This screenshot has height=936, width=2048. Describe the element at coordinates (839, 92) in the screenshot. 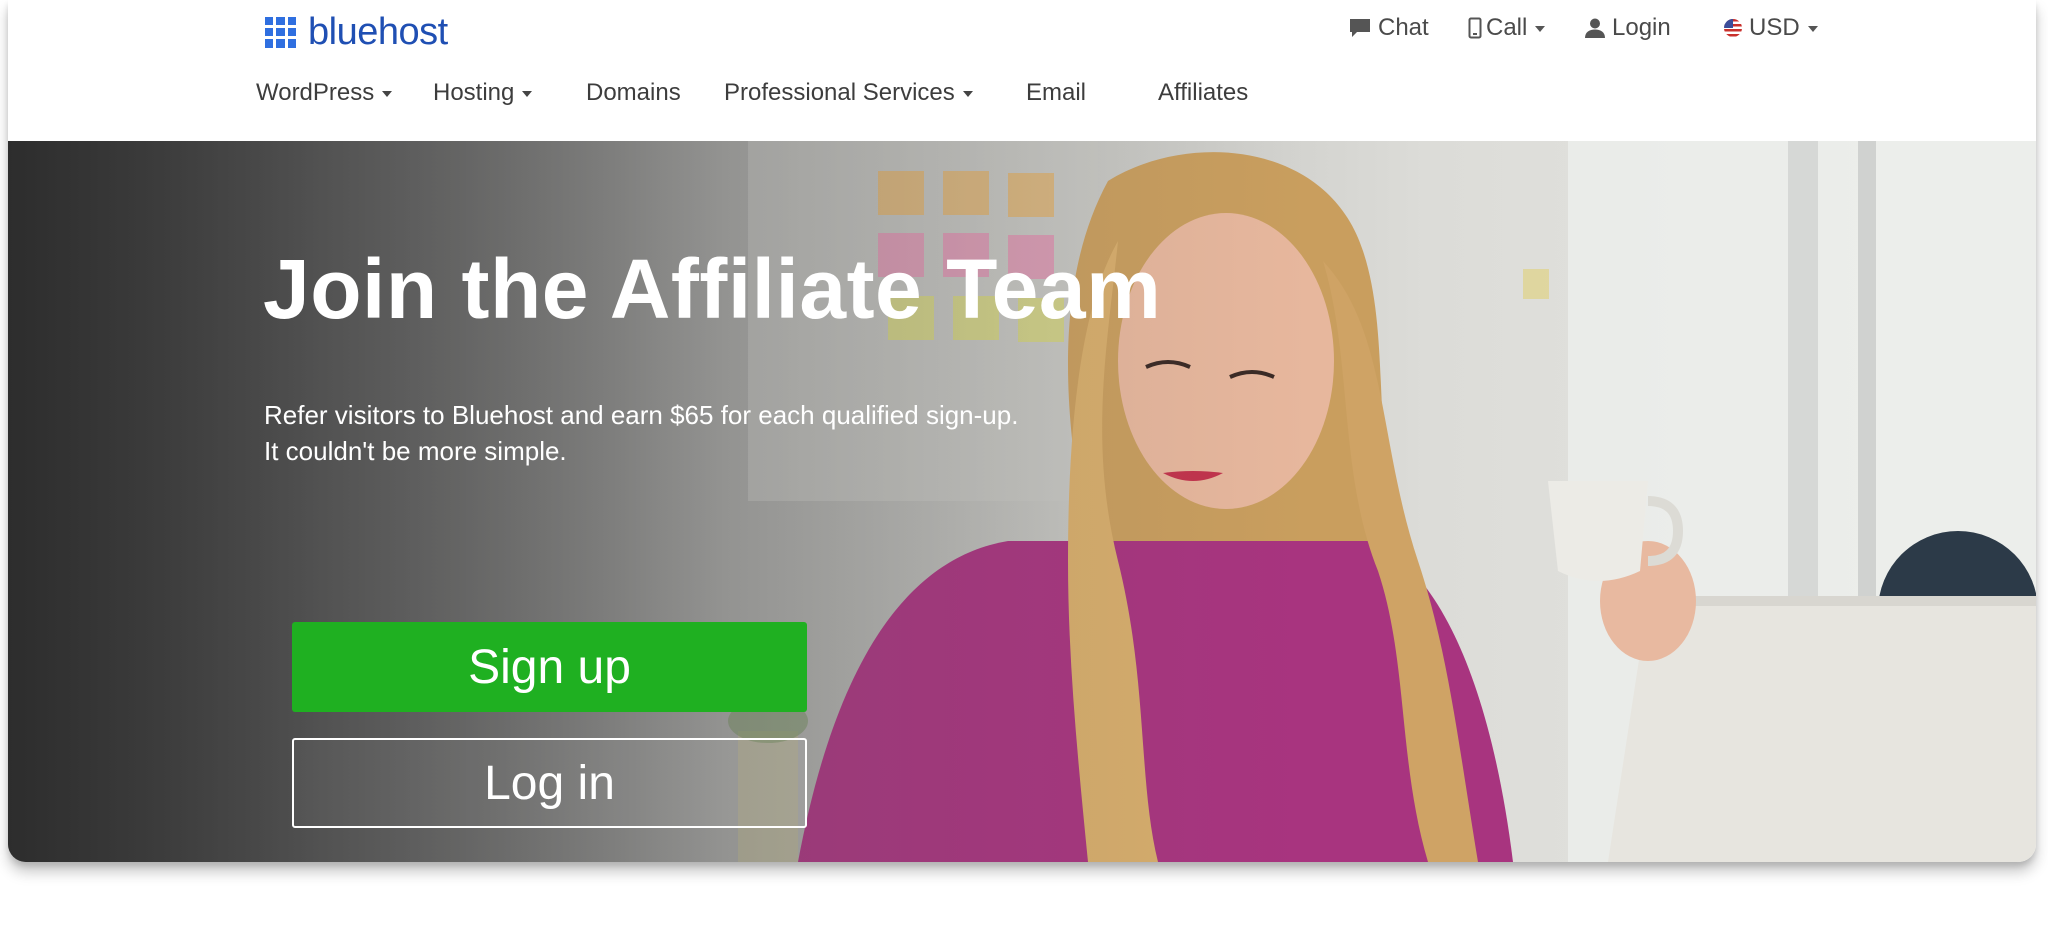

I see `nav-label: Professional Services` at that location.